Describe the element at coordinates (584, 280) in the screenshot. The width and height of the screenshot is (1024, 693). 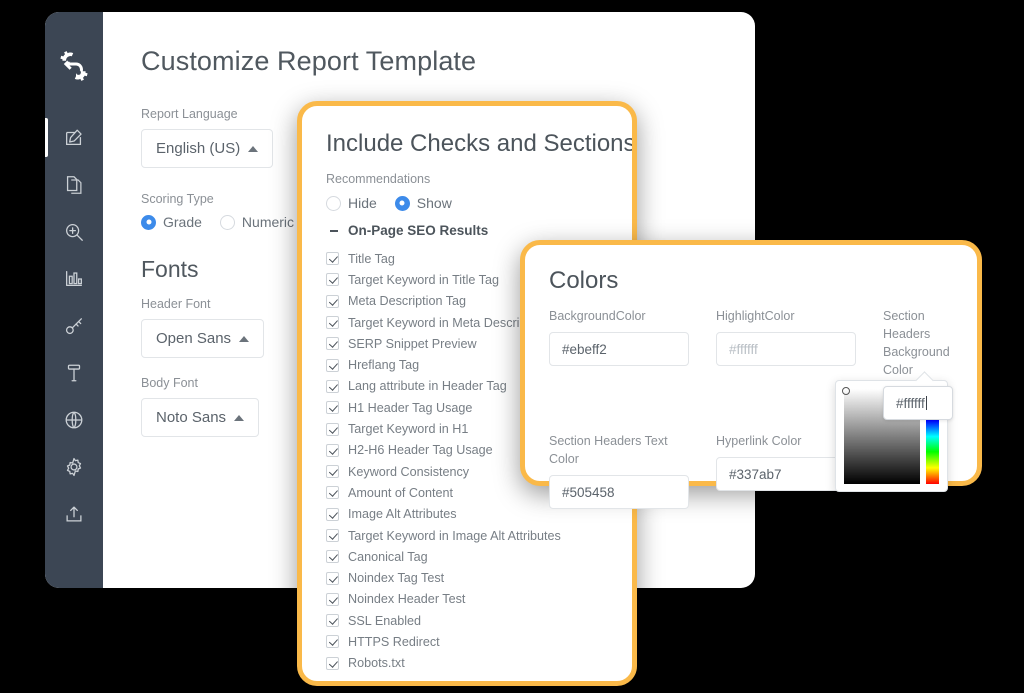
I see `colors-heading: Colors` at that location.